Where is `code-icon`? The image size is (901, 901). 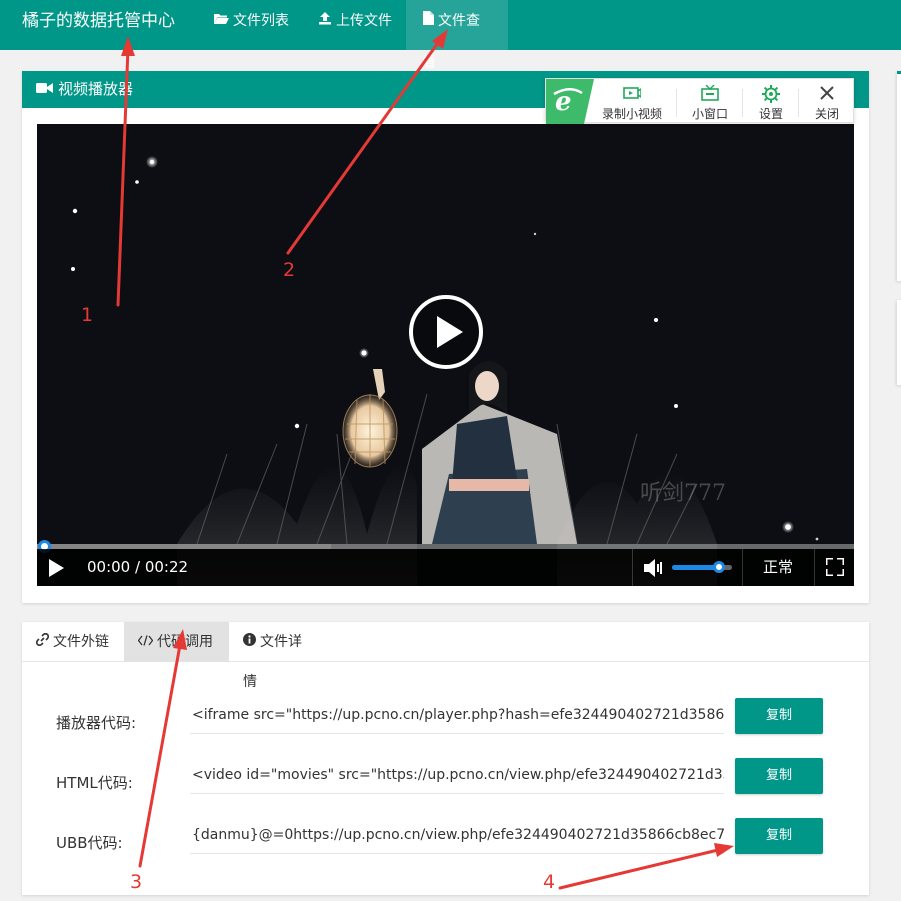
code-icon is located at coordinates (145, 642).